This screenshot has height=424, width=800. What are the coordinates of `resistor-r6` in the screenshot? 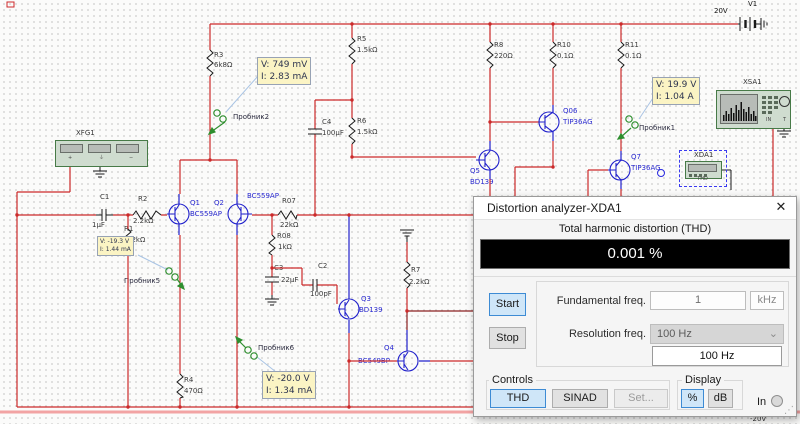 It's located at (352, 131).